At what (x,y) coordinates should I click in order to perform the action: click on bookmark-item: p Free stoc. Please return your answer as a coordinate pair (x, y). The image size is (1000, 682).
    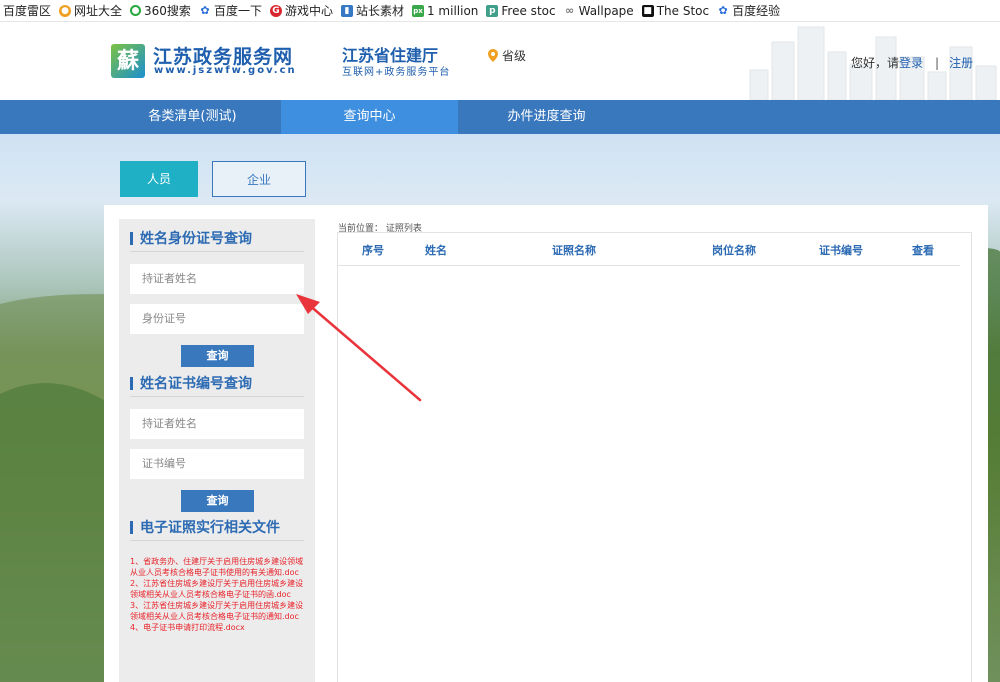
    Looking at the image, I should click on (521, 10).